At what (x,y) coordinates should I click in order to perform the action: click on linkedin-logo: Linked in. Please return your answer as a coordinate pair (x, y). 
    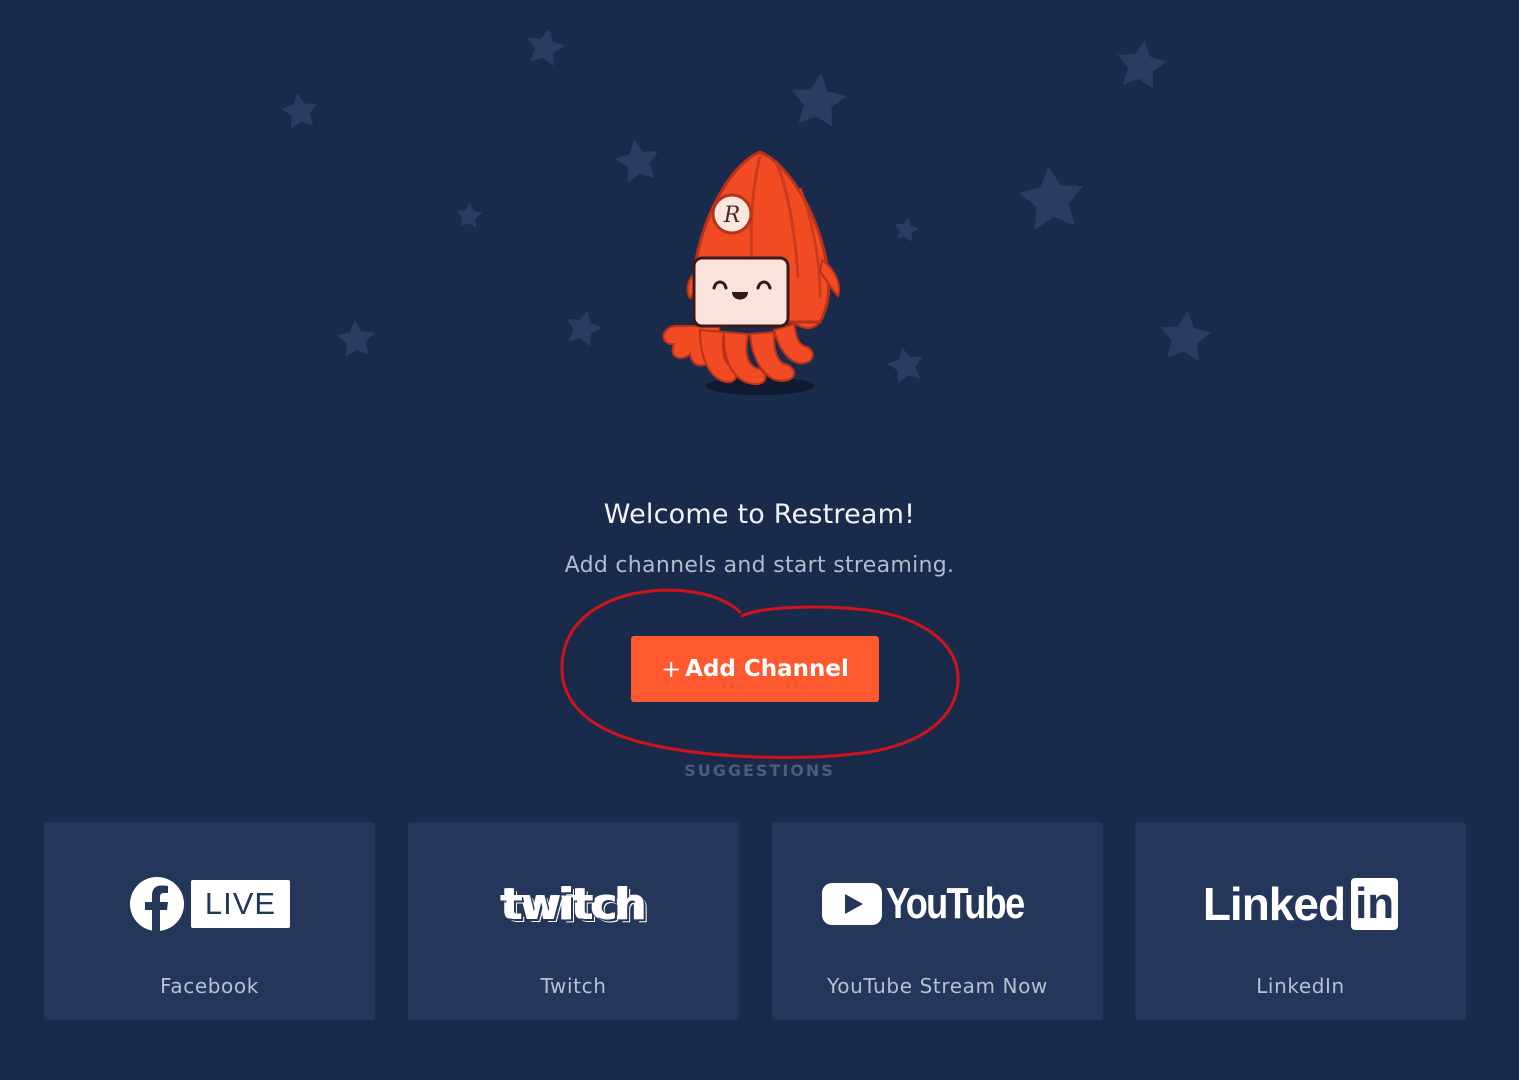
    Looking at the image, I should click on (1300, 904).